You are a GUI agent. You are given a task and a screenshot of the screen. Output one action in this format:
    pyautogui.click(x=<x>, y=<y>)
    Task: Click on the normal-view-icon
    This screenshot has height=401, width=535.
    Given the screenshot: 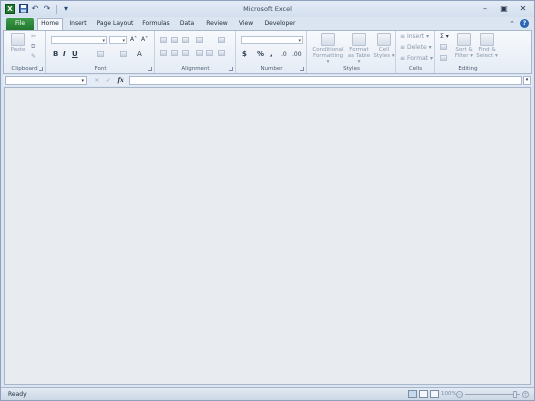 What is the action you would take?
    pyautogui.click(x=412, y=394)
    